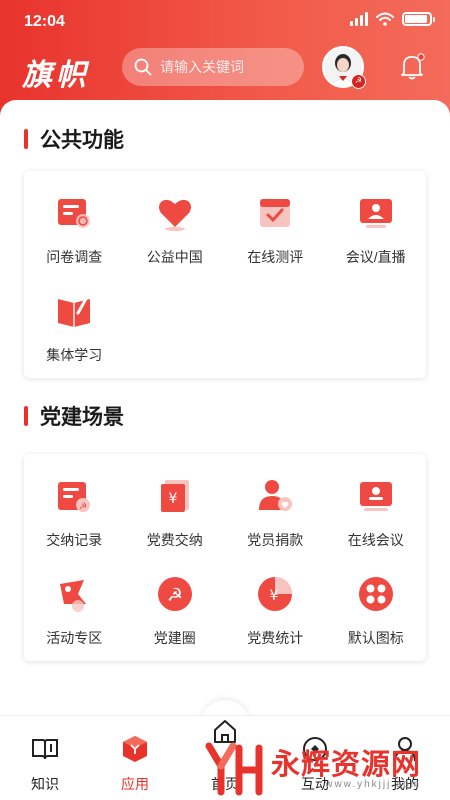 The image size is (450, 800). I want to click on grid-item-default-icon: 默认图标, so click(376, 601).